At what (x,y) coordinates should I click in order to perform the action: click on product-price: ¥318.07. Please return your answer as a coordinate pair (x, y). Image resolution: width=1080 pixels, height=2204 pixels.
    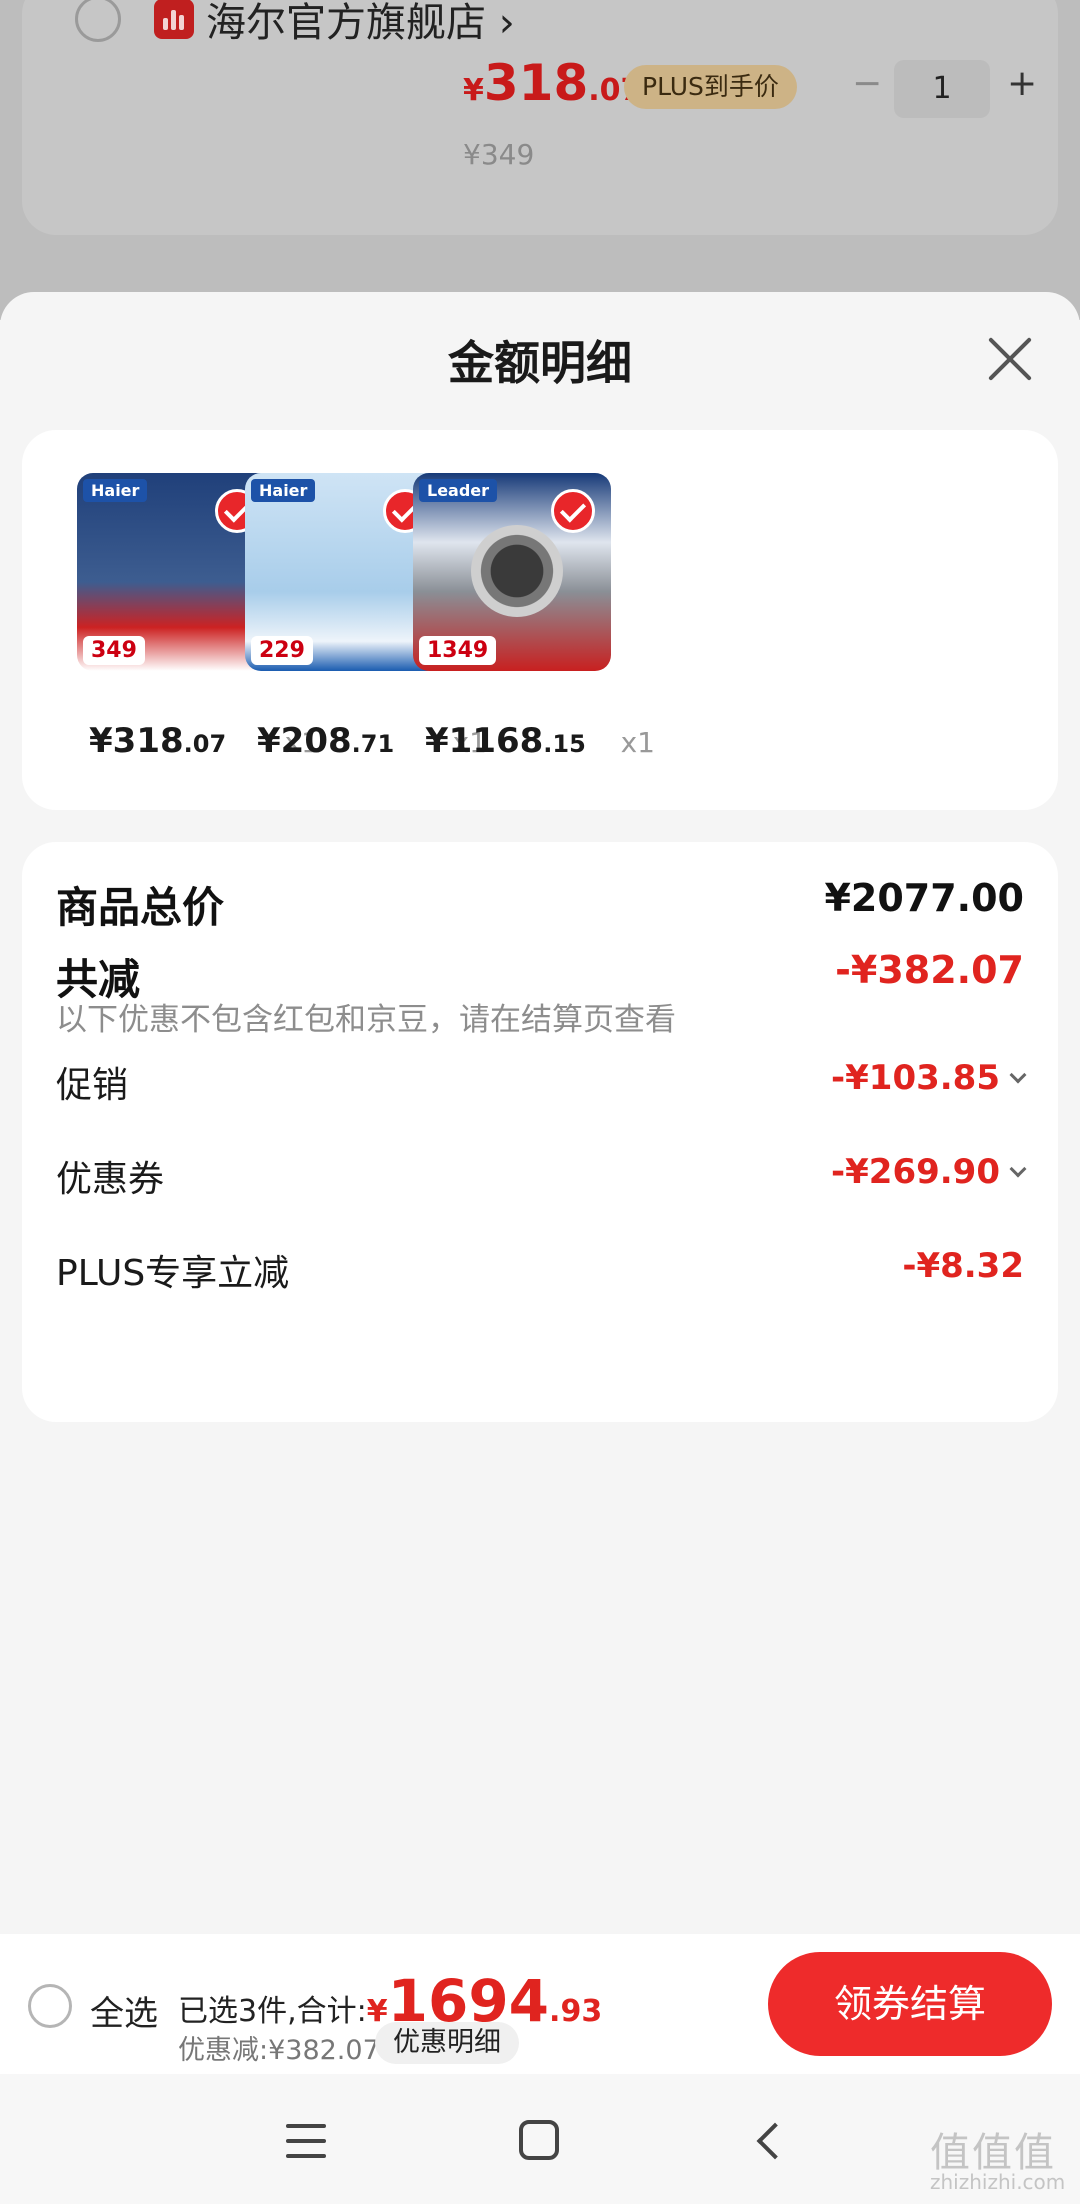
    Looking at the image, I should click on (157, 741).